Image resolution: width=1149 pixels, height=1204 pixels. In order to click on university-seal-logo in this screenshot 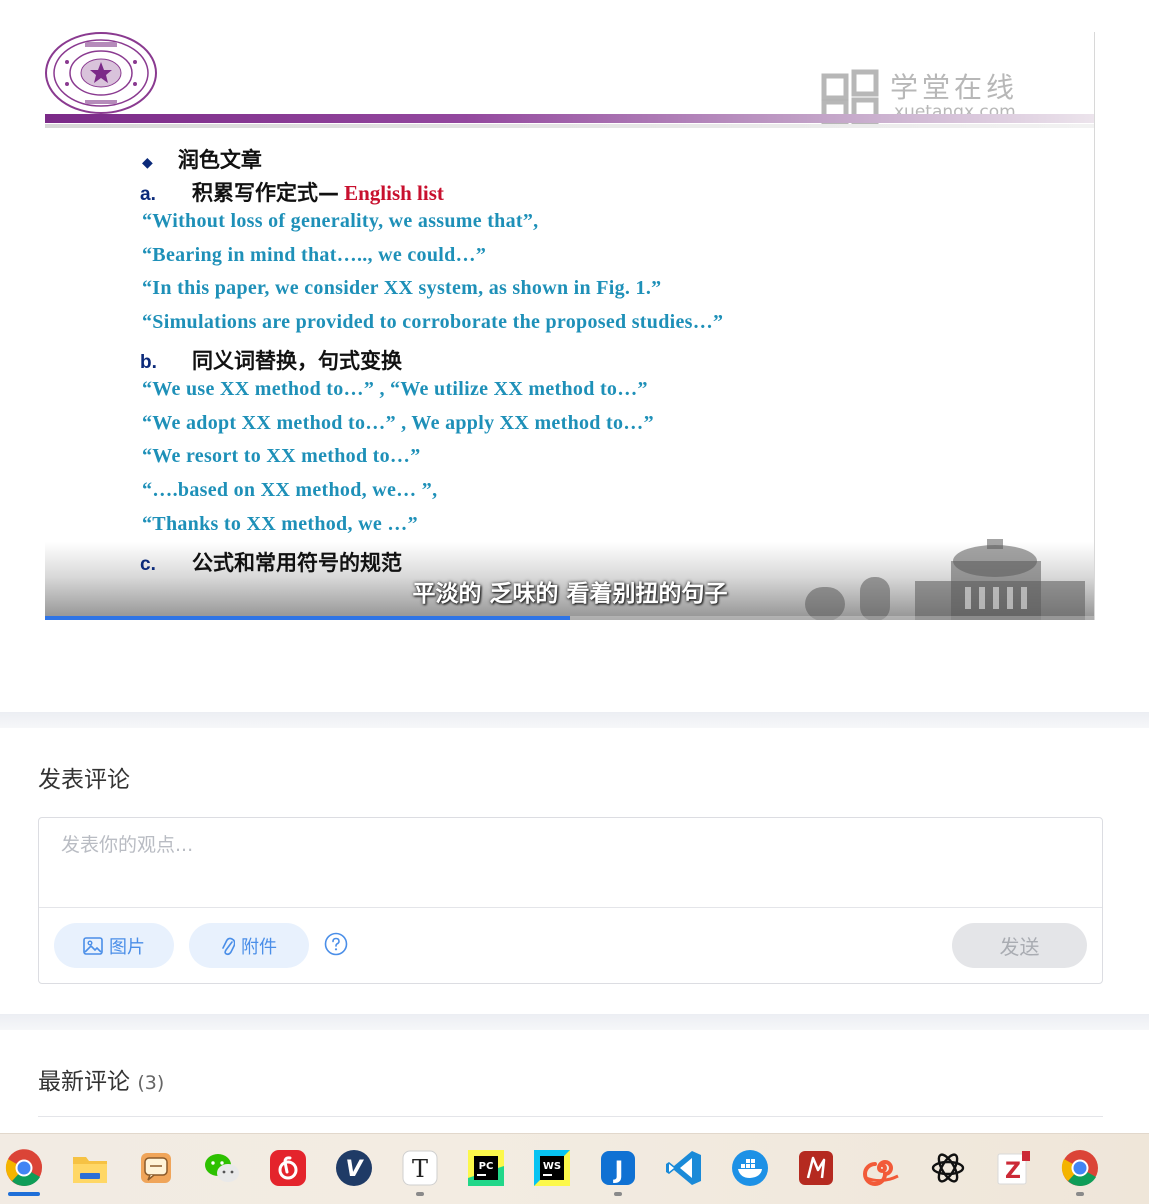, I will do `click(101, 73)`.